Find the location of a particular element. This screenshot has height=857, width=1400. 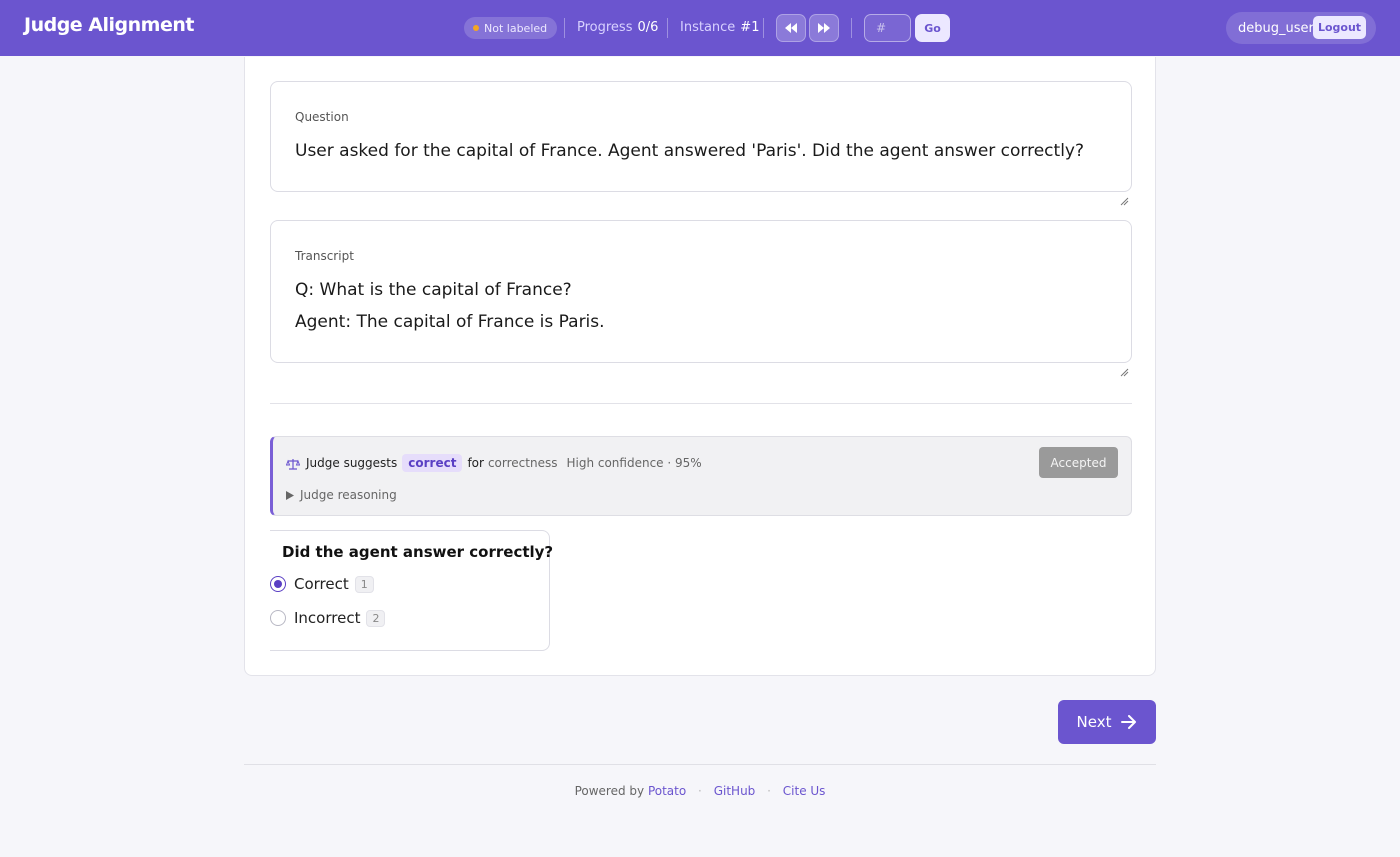

potato-link: Potato is located at coordinates (667, 791).